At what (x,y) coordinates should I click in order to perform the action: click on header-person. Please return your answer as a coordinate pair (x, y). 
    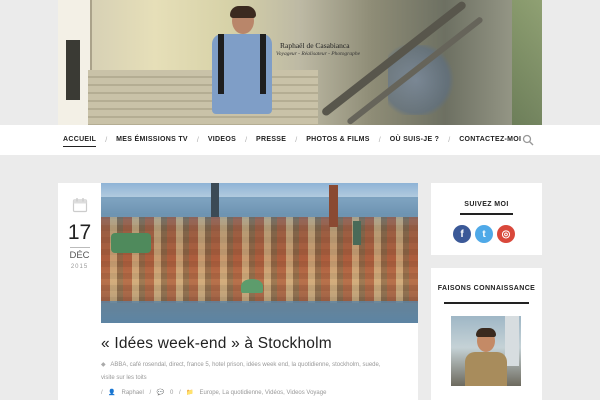
    Looking at the image, I should click on (241, 65).